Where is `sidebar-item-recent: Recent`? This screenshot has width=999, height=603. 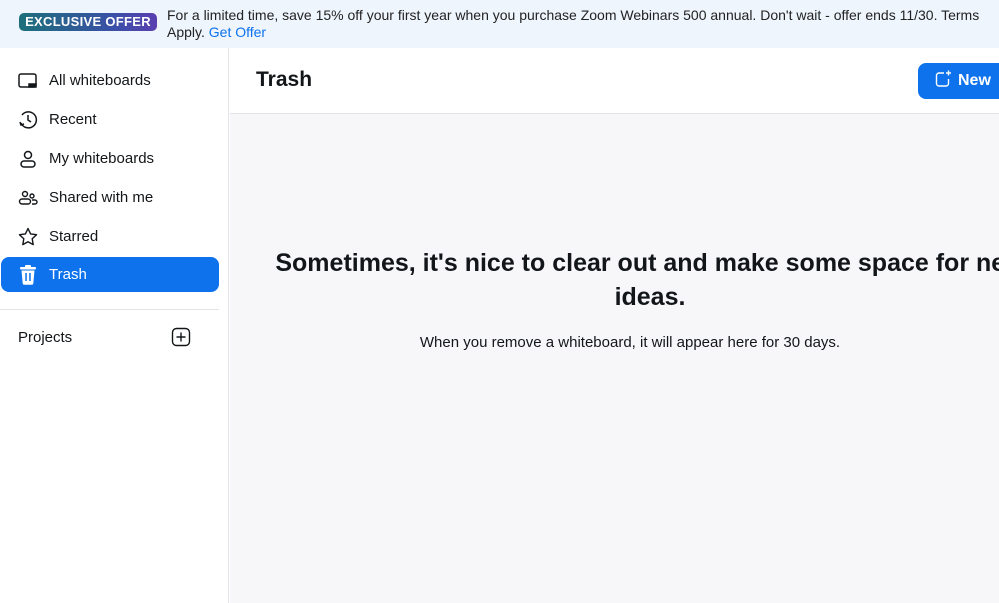
sidebar-item-recent: Recent is located at coordinates (110, 119).